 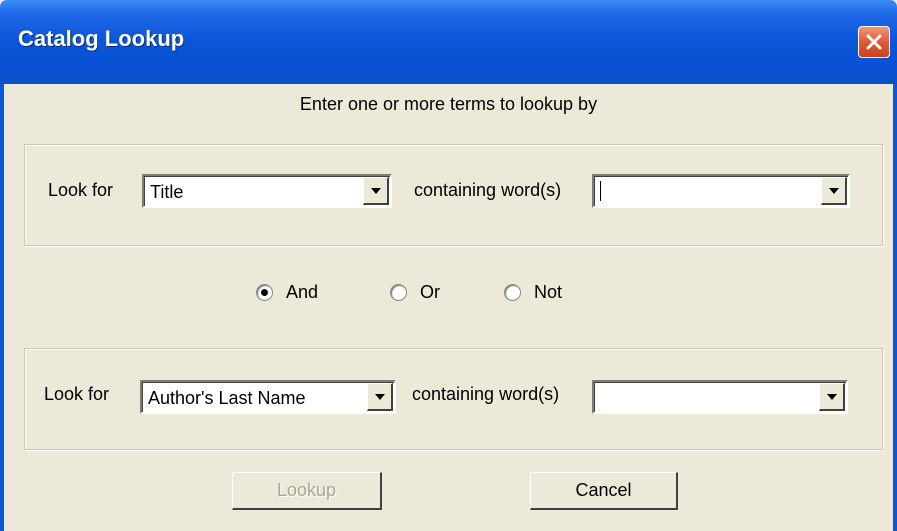 I want to click on look-for-label-1: Look for, so click(x=81, y=190).